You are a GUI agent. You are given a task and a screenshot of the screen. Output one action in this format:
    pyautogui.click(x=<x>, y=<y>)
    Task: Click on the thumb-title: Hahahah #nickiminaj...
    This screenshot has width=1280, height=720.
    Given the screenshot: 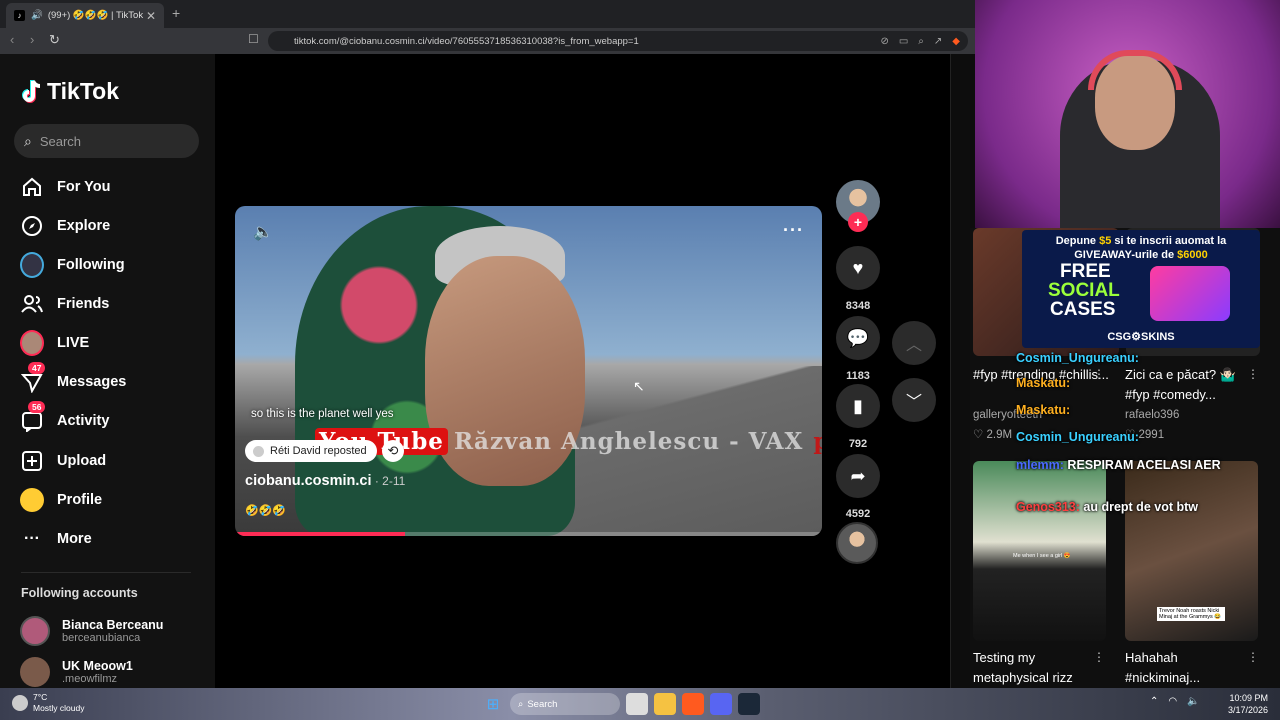 What is the action you would take?
    pyautogui.click(x=1185, y=668)
    